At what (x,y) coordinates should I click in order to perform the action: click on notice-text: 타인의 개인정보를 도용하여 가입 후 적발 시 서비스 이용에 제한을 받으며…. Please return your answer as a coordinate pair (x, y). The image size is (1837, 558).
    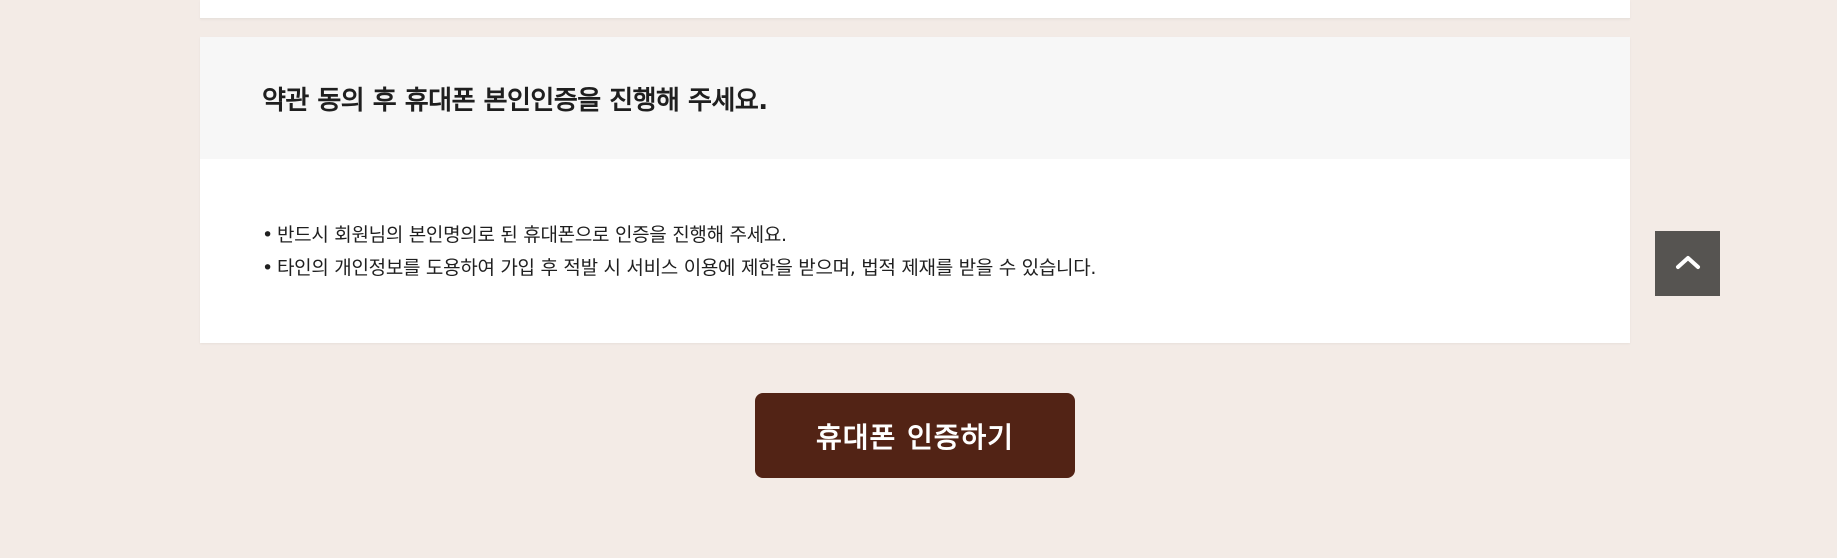
    Looking at the image, I should click on (687, 268).